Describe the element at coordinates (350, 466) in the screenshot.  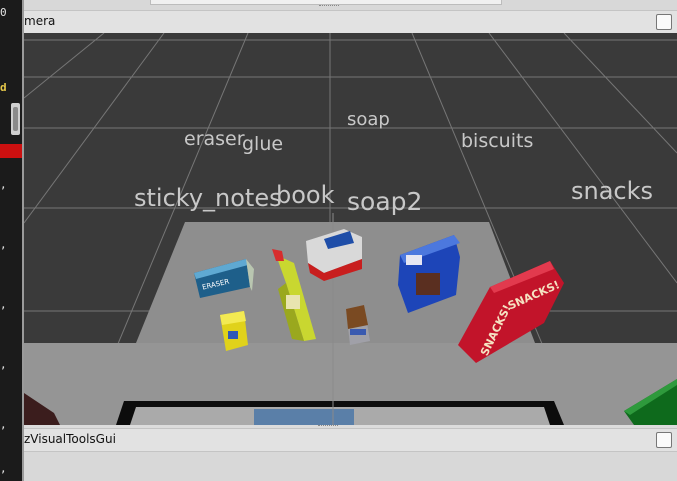
I see `tools-panel-body` at that location.